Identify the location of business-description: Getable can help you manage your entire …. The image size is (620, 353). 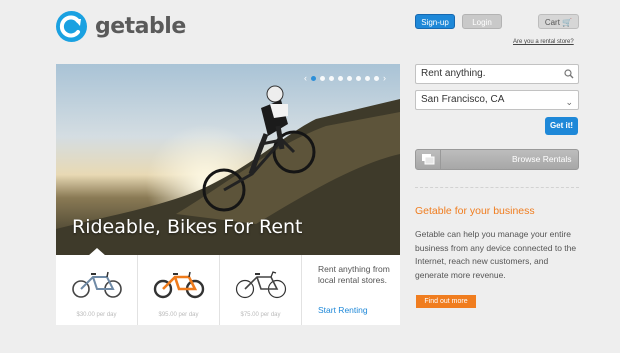
(496, 254).